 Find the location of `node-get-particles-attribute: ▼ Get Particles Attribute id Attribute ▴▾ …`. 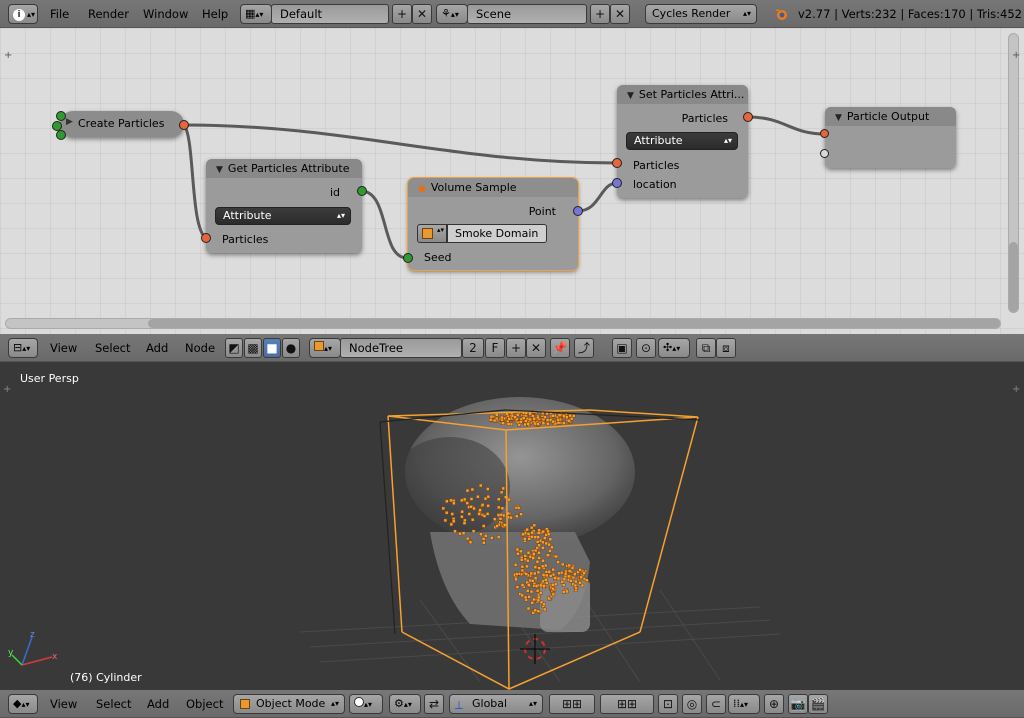

node-get-particles-attribute: ▼ Get Particles Attribute id Attribute ▴▾ … is located at coordinates (284, 206).